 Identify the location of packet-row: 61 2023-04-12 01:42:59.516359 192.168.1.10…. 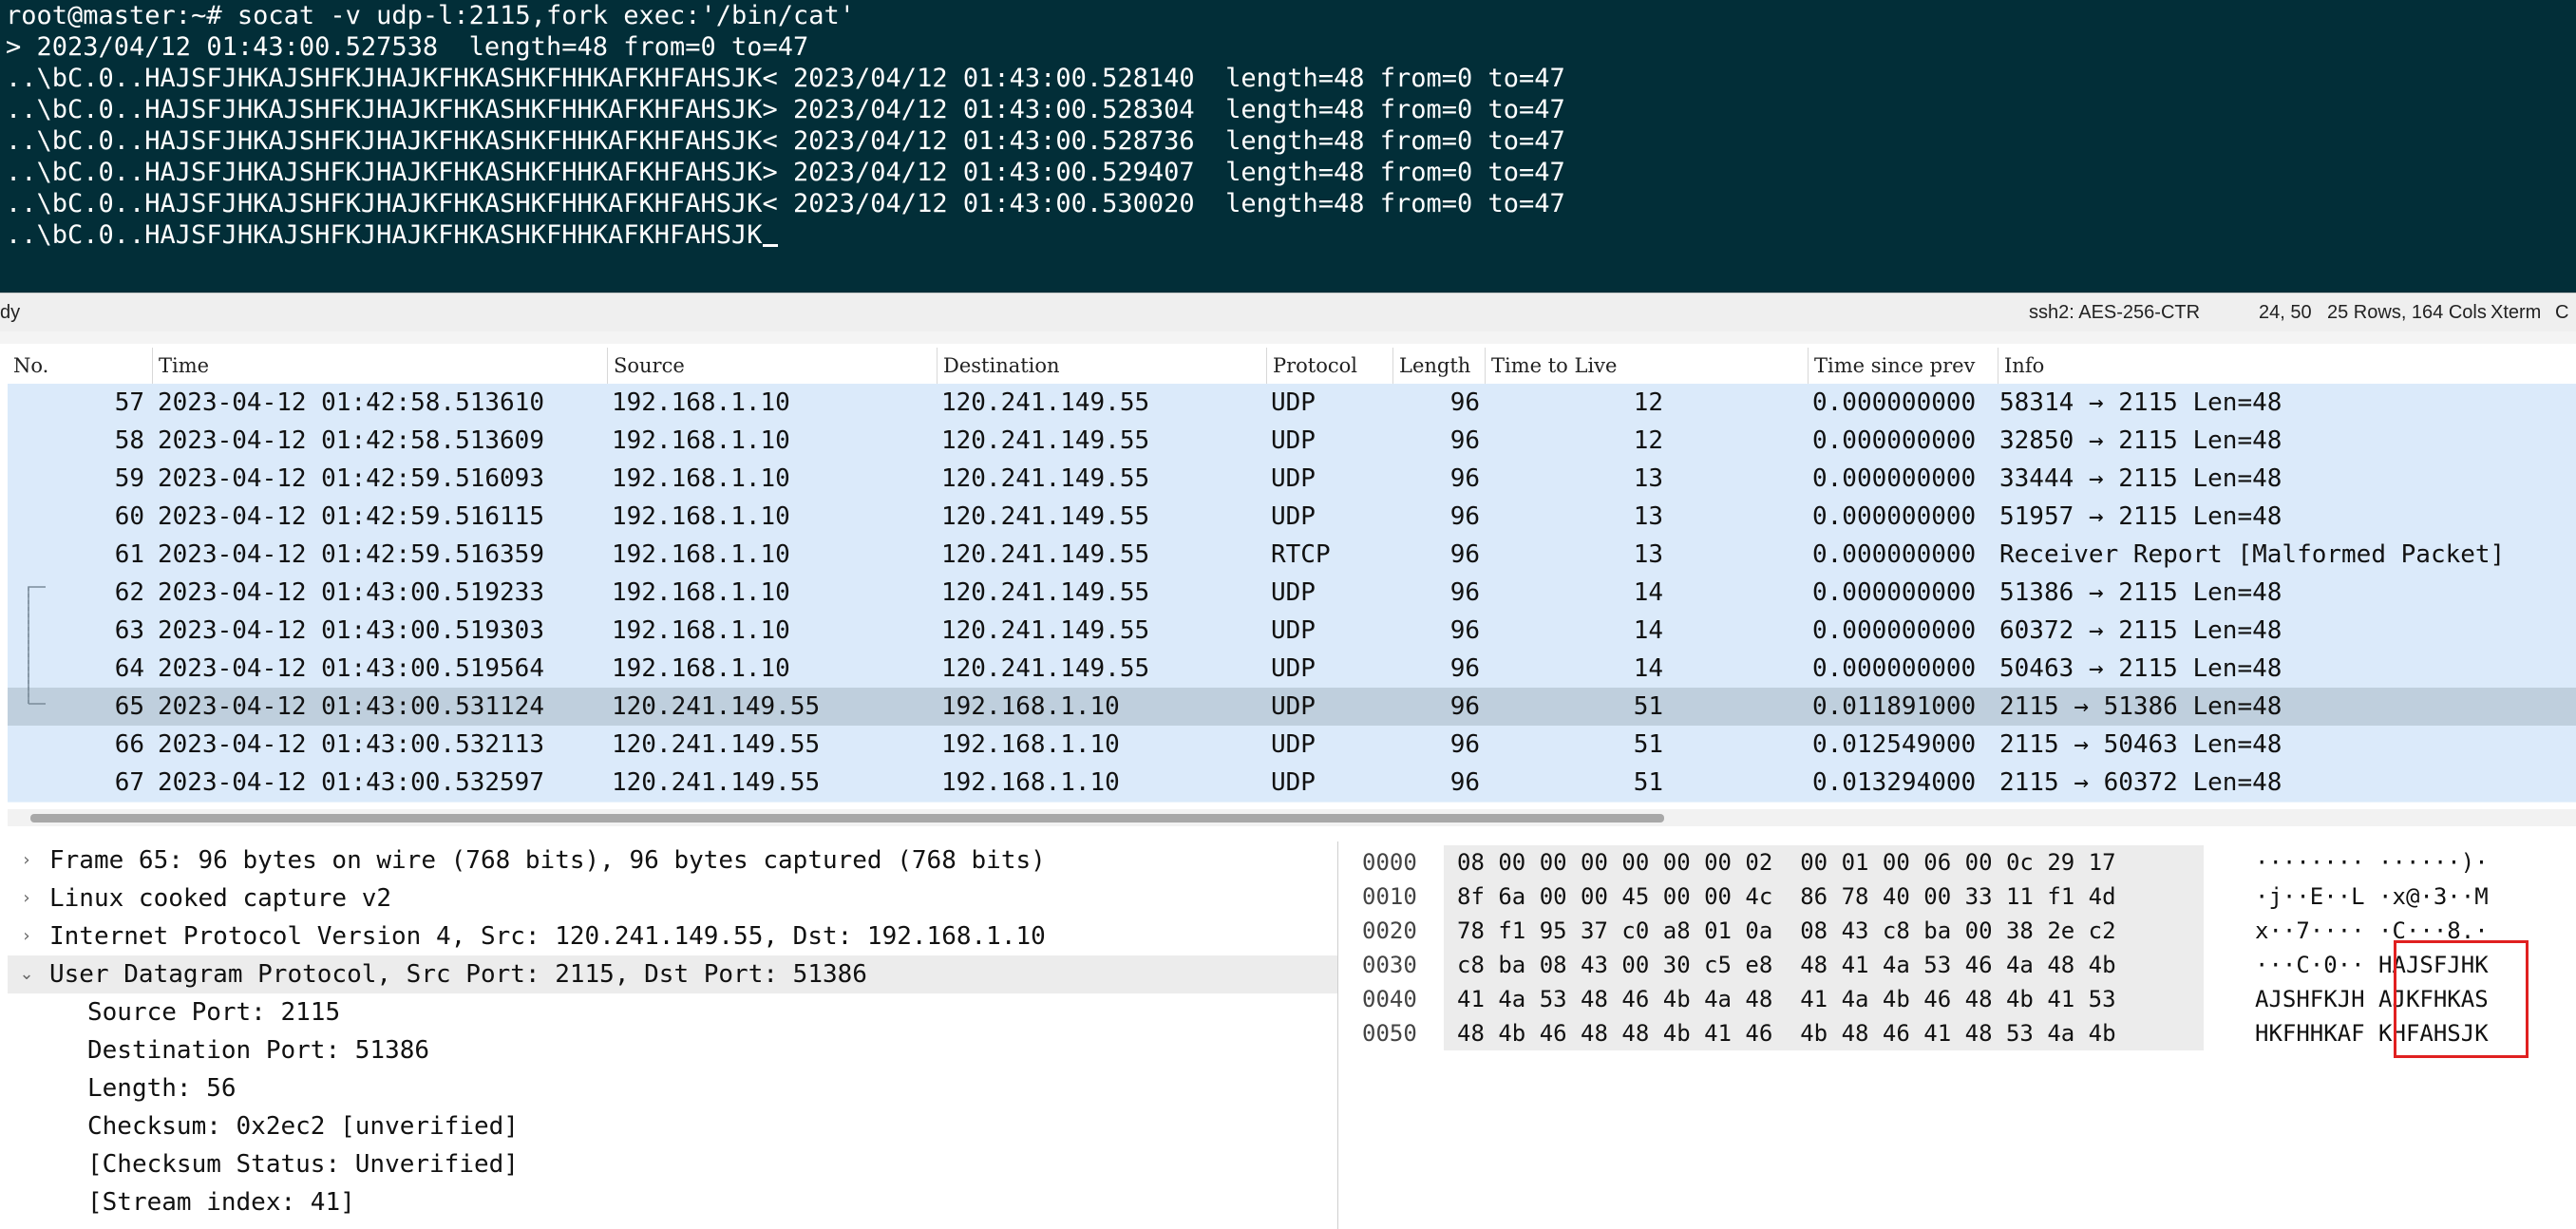
(1292, 556).